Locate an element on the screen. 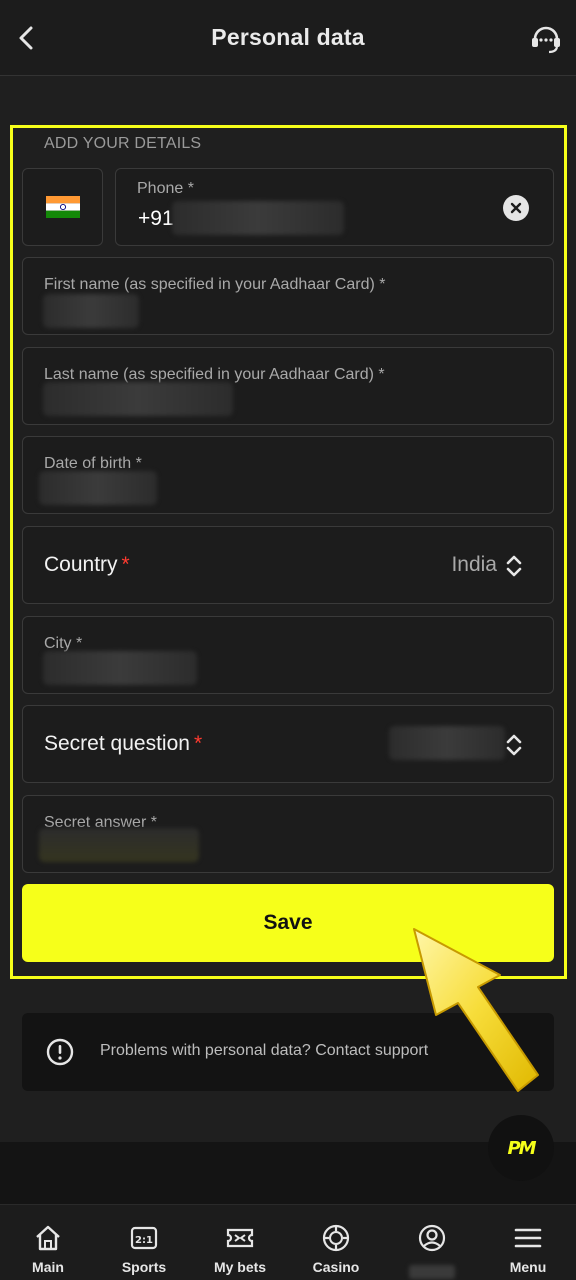 Image resolution: width=576 pixels, height=1280 pixels. info-icon is located at coordinates (60, 1052).